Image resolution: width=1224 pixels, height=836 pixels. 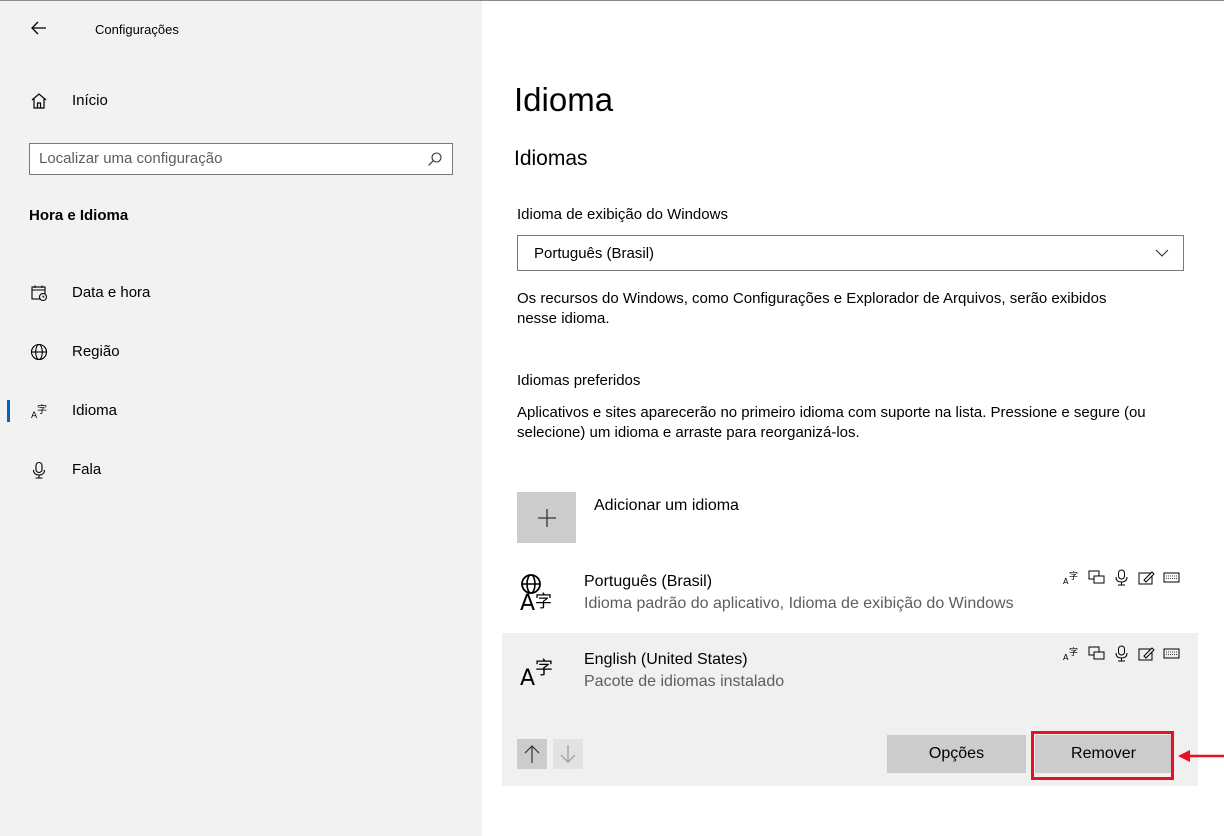 What do you see at coordinates (8, 411) in the screenshot?
I see `active-indicator` at bounding box center [8, 411].